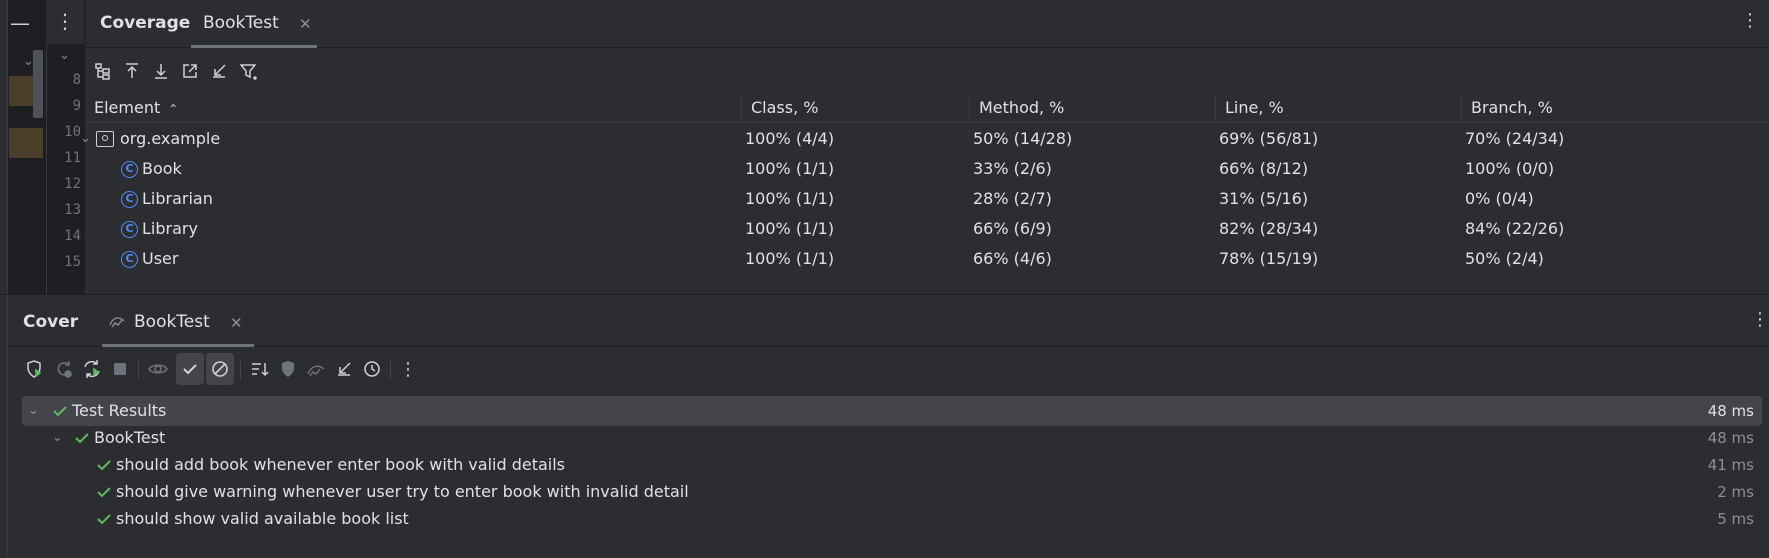 This screenshot has width=1769, height=558. What do you see at coordinates (288, 369) in the screenshot?
I see `shield-icon` at bounding box center [288, 369].